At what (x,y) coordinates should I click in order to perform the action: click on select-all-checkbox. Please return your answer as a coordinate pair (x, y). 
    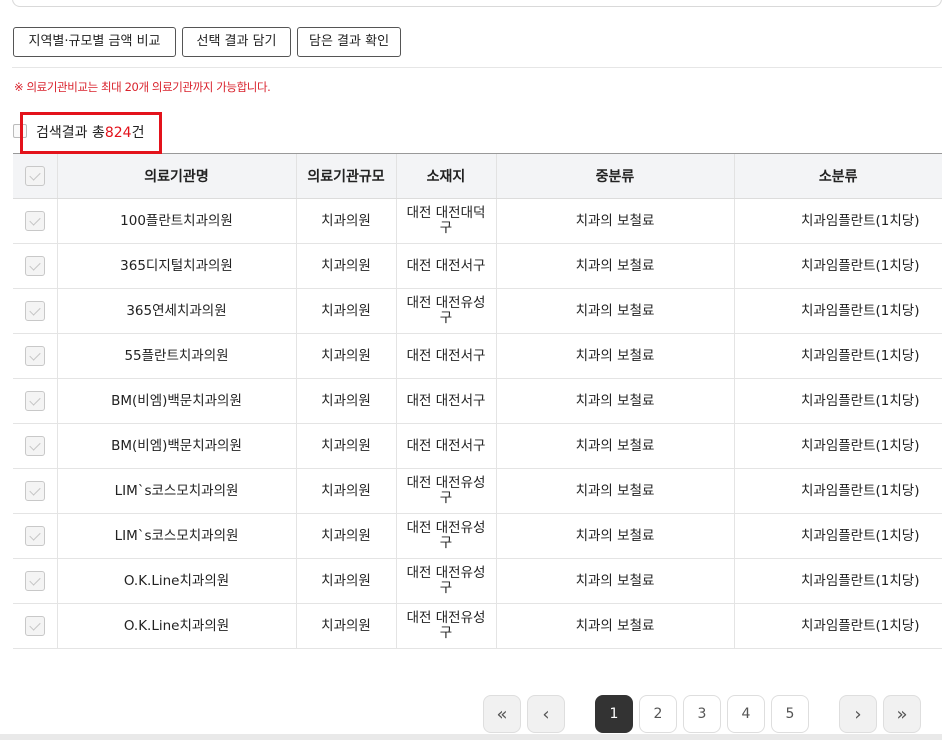
    Looking at the image, I should click on (34, 176).